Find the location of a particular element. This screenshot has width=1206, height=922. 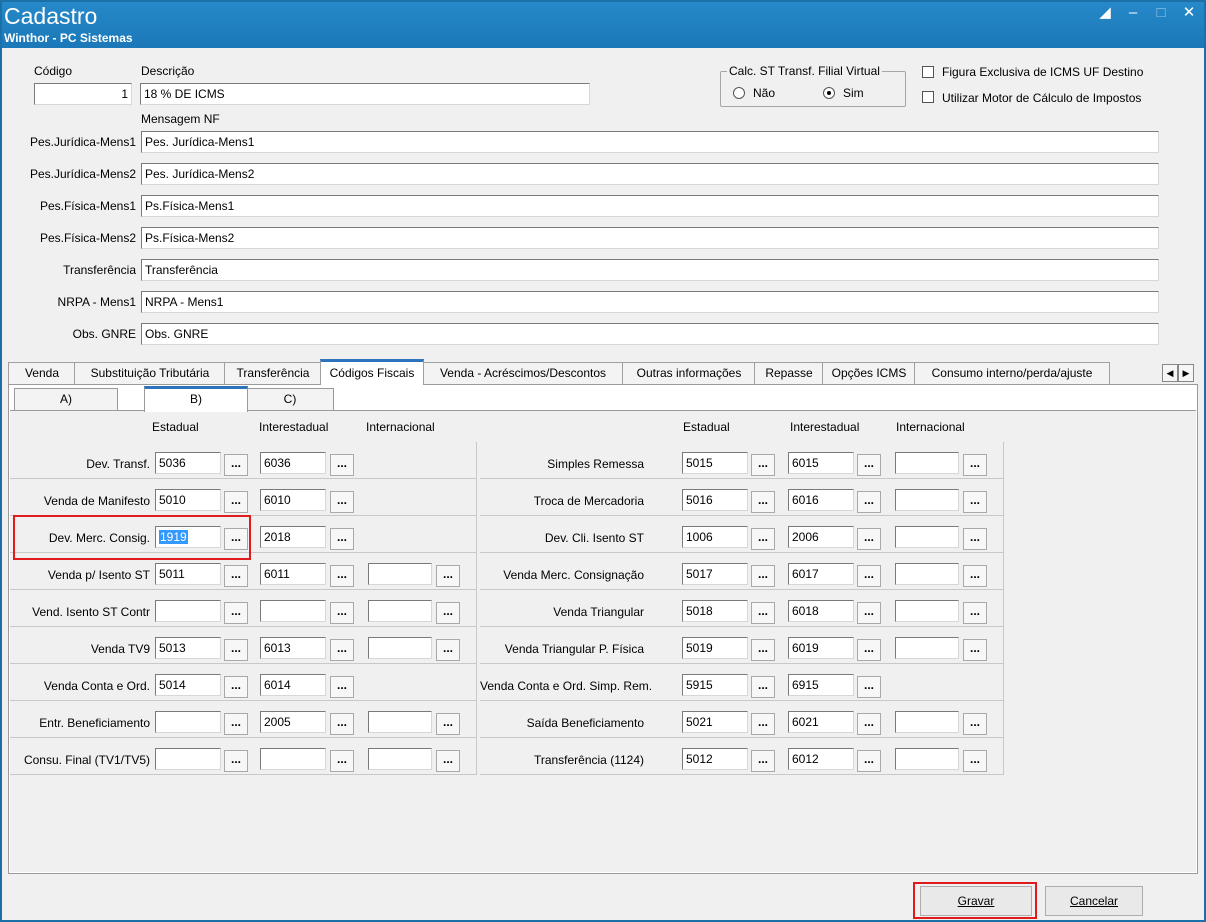

message-input: Pes. Jurídica-Mens2 is located at coordinates (650, 174).